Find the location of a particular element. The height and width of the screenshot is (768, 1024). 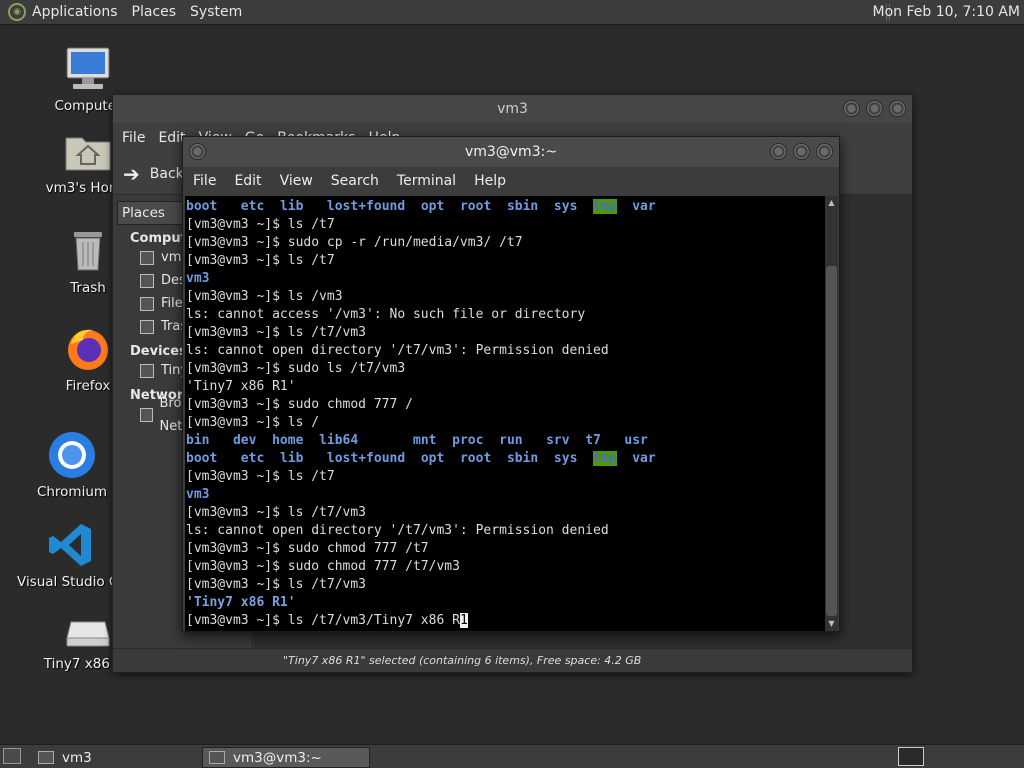

window-title: vm3 is located at coordinates (512, 109).